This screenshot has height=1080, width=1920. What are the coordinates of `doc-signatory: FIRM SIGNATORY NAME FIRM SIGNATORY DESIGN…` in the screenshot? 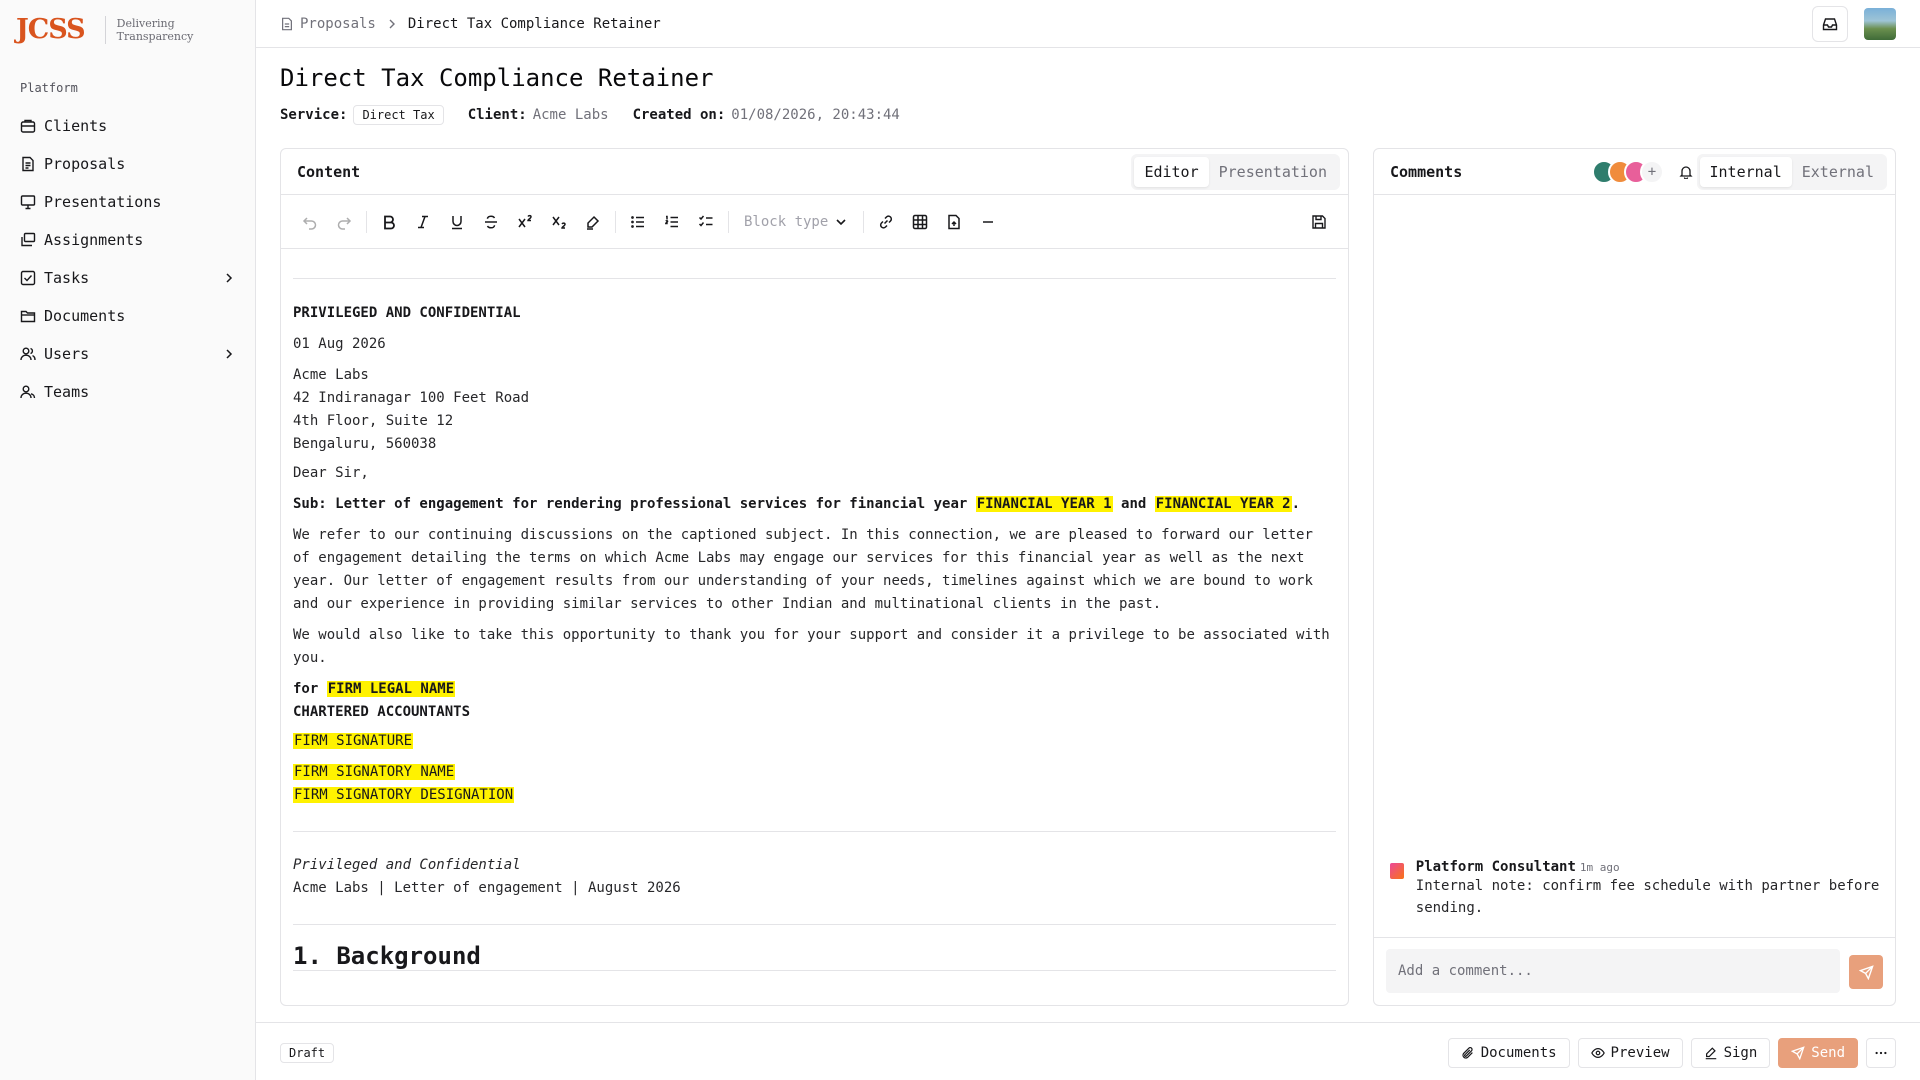 It's located at (814, 784).